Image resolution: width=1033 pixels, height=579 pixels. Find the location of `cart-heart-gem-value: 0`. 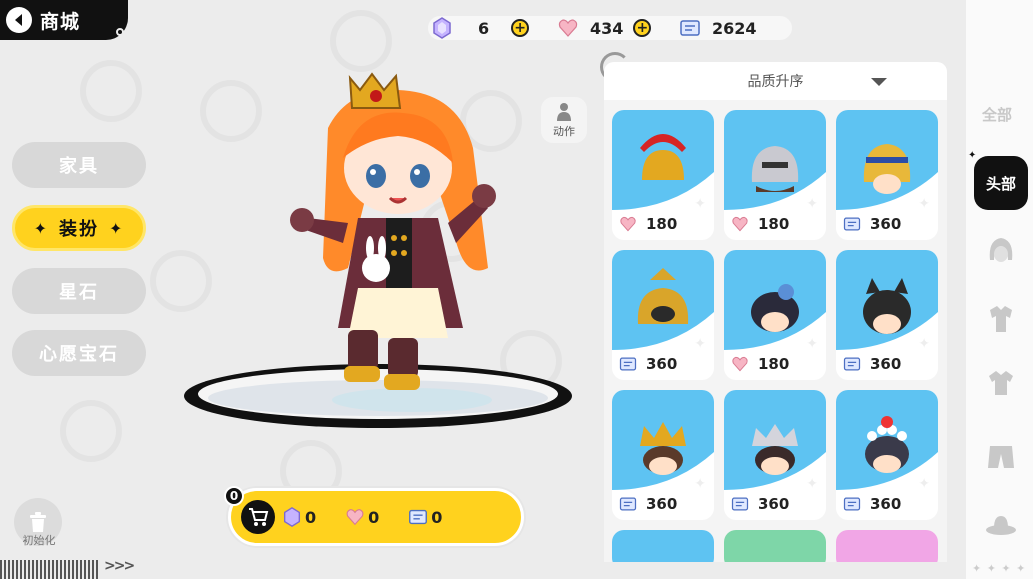

cart-heart-gem-value: 0 is located at coordinates (374, 517).